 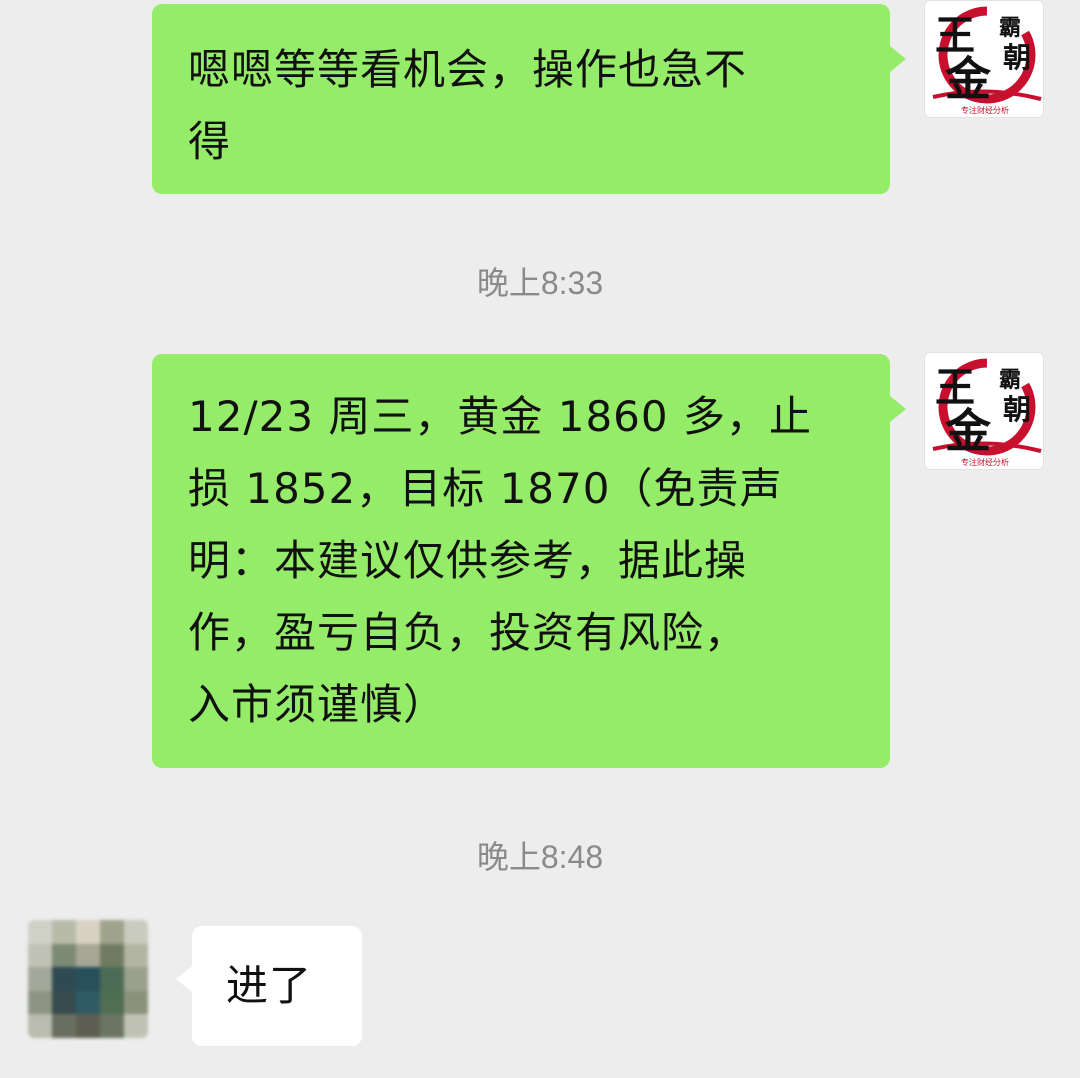 What do you see at coordinates (540, 283) in the screenshot?
I see `timestamp: 晚上8:33` at bounding box center [540, 283].